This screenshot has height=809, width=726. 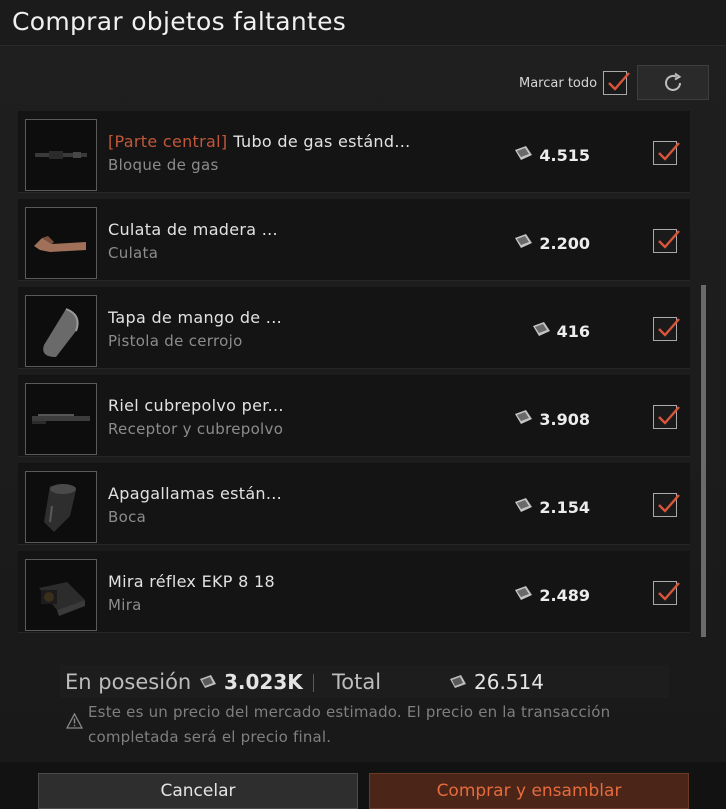 What do you see at coordinates (74, 722) in the screenshot?
I see `warning-icon` at bounding box center [74, 722].